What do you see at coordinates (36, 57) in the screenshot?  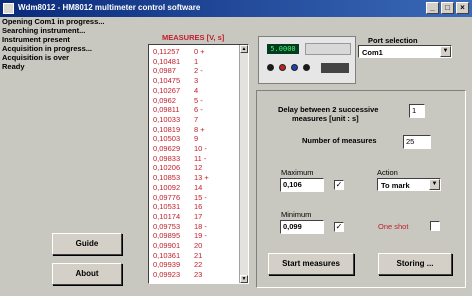 I see `log-line: Acquisition is over` at bounding box center [36, 57].